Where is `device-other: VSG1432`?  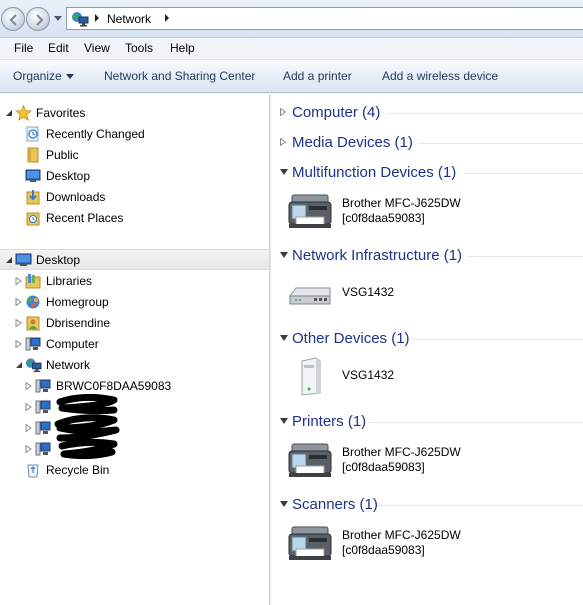 device-other: VSG1432 is located at coordinates (431, 379).